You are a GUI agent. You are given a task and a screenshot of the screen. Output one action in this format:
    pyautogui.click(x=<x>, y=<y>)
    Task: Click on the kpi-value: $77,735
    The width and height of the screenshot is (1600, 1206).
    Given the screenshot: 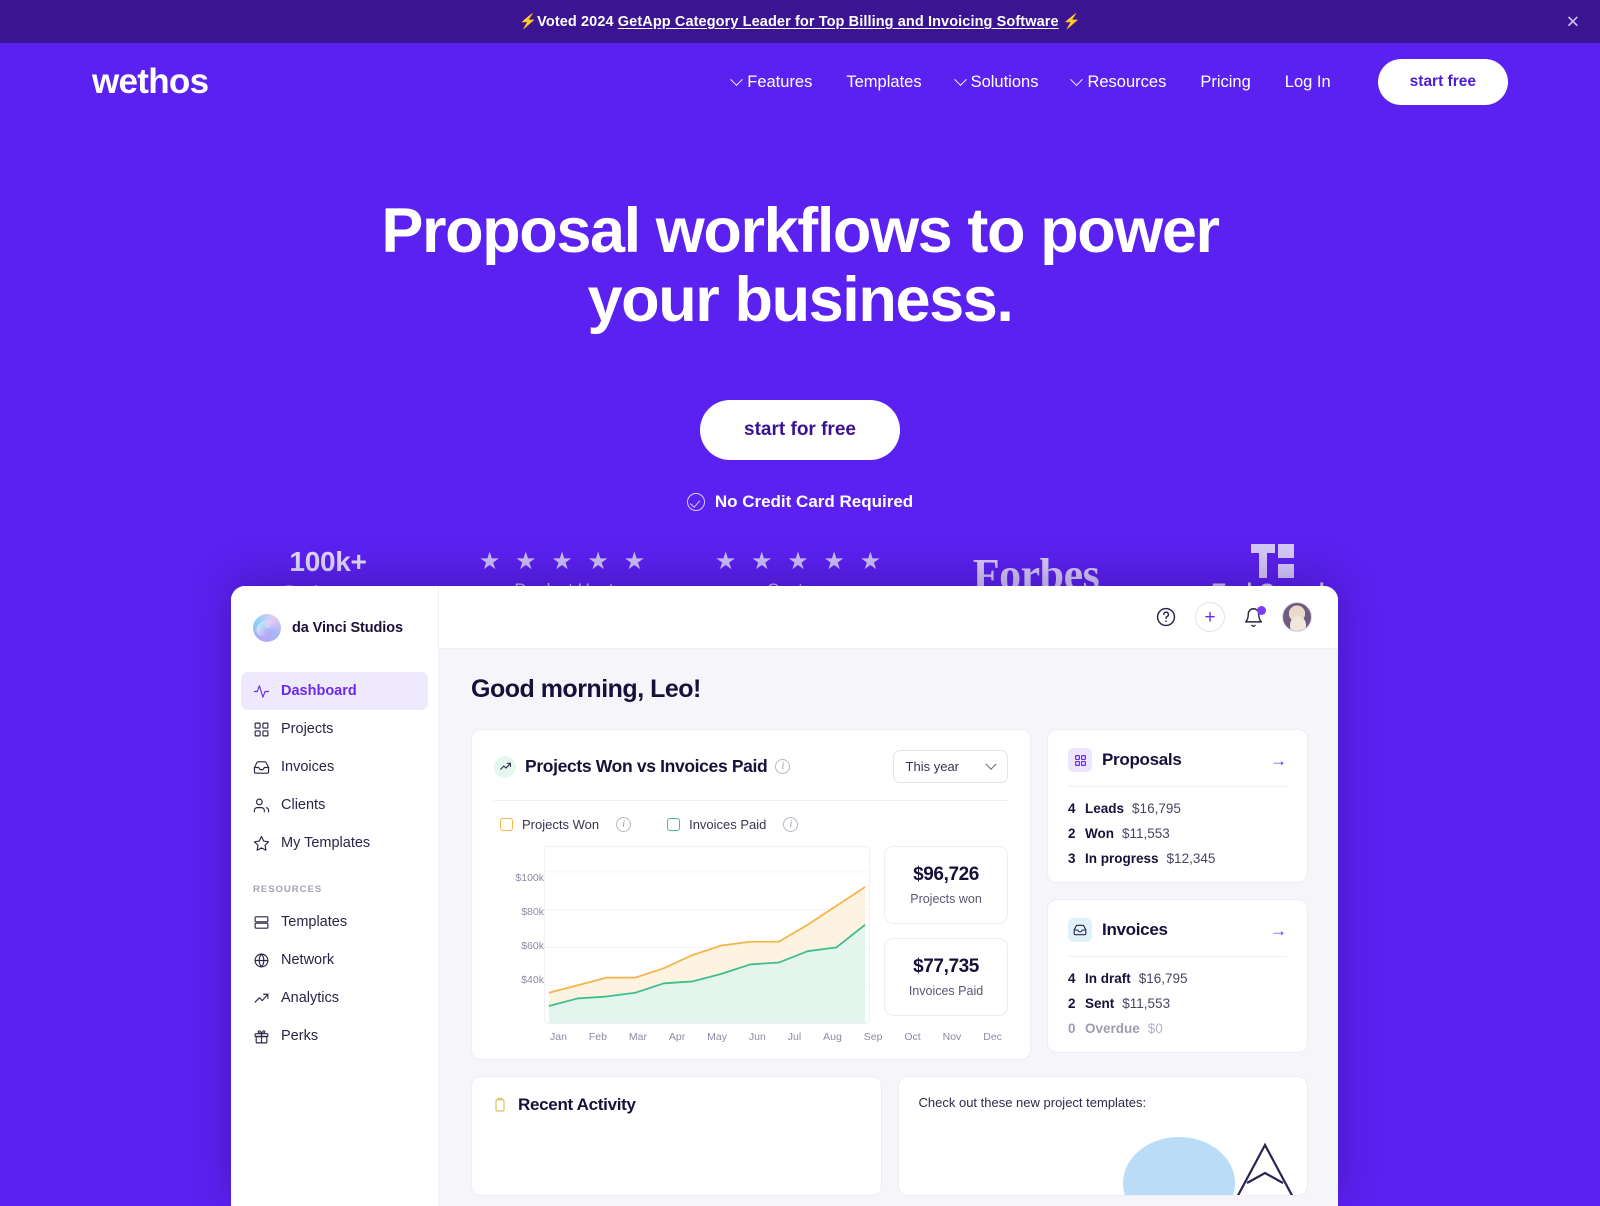 What is the action you would take?
    pyautogui.click(x=946, y=966)
    